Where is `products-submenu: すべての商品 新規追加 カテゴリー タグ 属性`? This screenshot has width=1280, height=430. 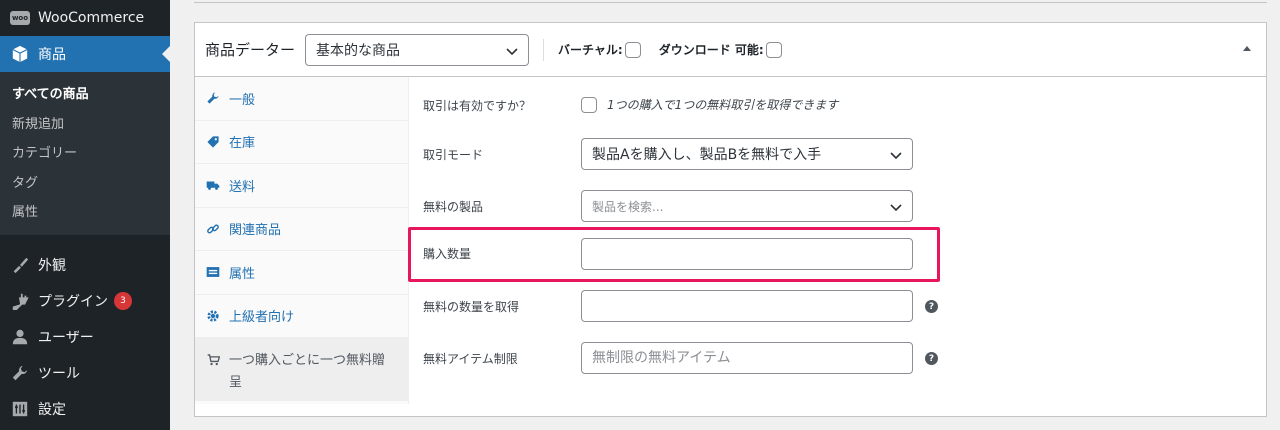 products-submenu: すべての商品 新規追加 カテゴリー タグ 属性 is located at coordinates (85, 153).